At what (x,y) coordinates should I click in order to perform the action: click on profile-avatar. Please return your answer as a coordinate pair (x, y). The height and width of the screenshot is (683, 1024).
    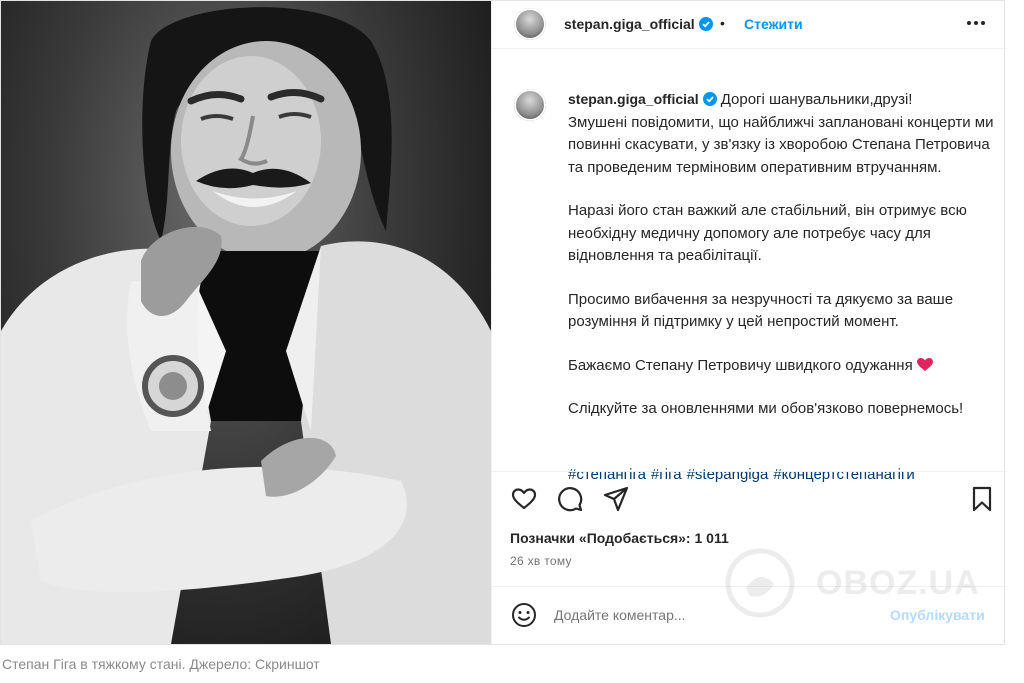
    Looking at the image, I should click on (530, 24).